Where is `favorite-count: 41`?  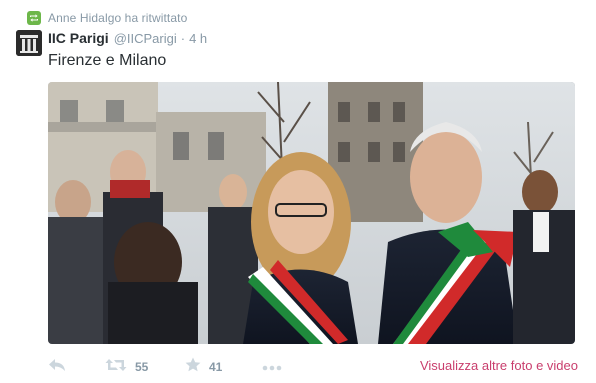
favorite-count: 41 is located at coordinates (216, 367).